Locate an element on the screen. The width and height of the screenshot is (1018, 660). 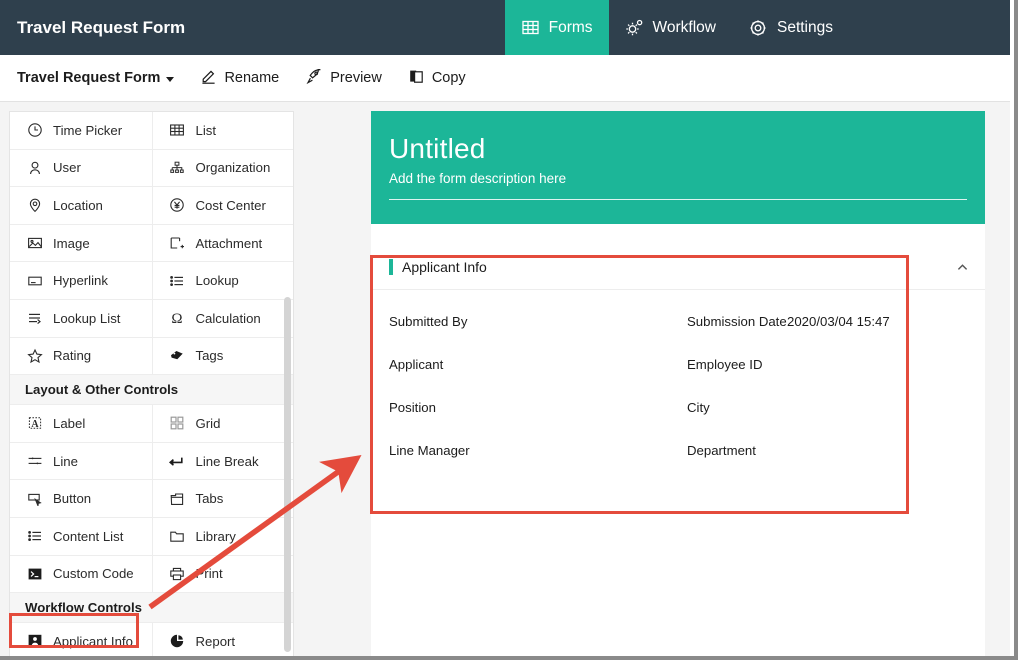
palette-label: Print is located at coordinates (209, 574).